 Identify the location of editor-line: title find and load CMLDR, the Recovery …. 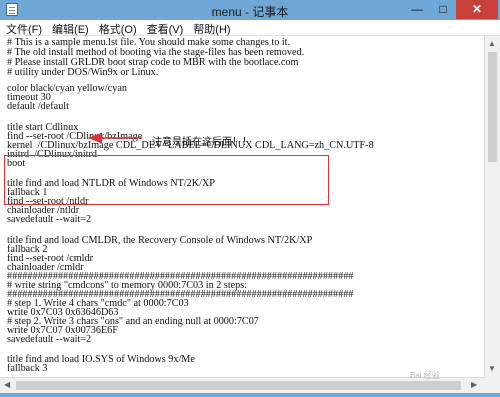
(160, 240).